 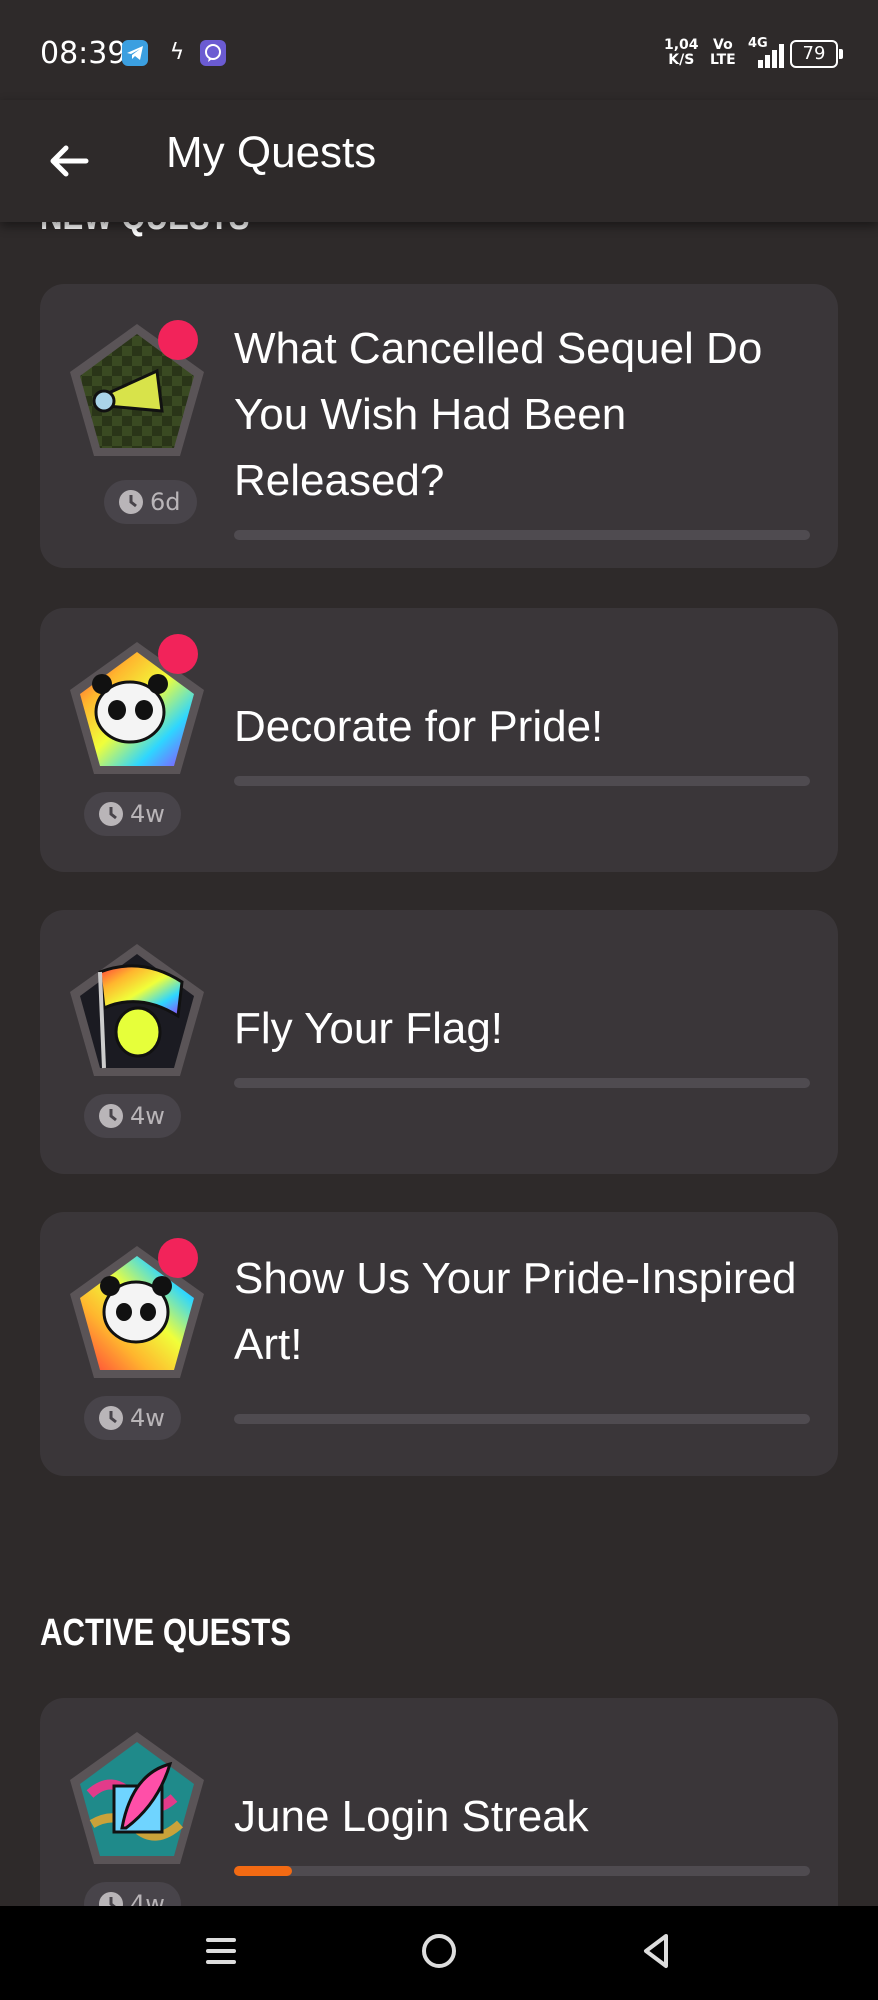 What do you see at coordinates (657, 1951) in the screenshot?
I see `back-triangle-icon` at bounding box center [657, 1951].